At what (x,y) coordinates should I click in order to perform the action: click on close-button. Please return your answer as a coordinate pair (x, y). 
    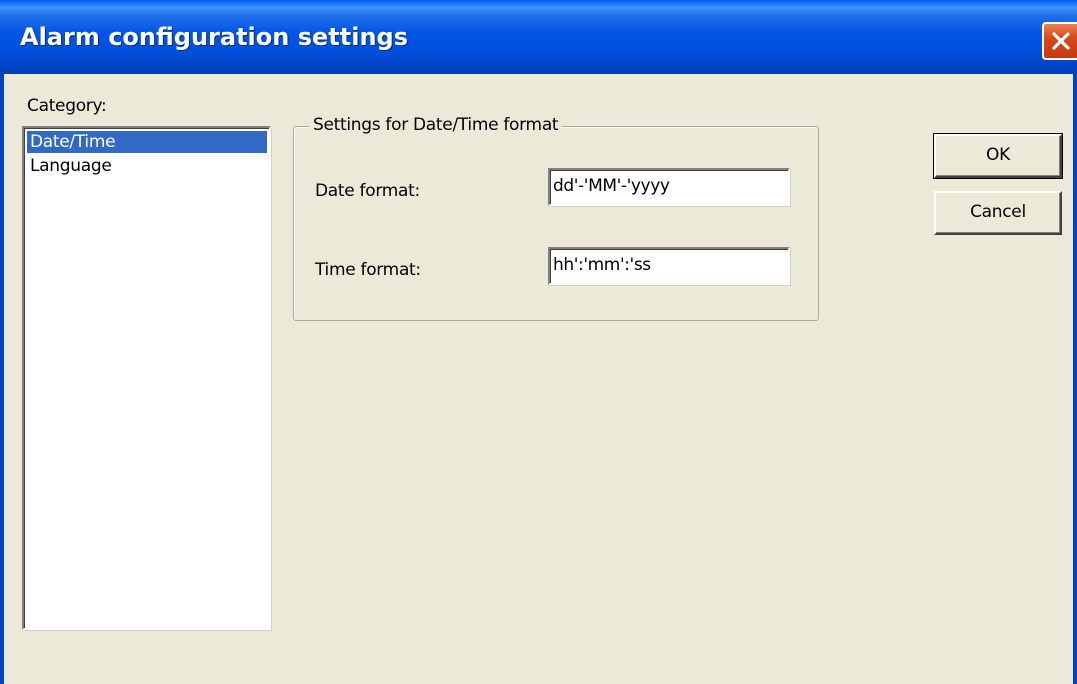
    Looking at the image, I should click on (1059, 41).